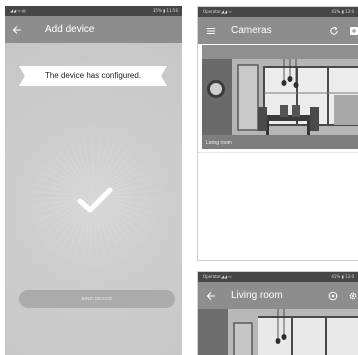 The image size is (358, 355). I want to click on settings-icon, so click(352, 295).